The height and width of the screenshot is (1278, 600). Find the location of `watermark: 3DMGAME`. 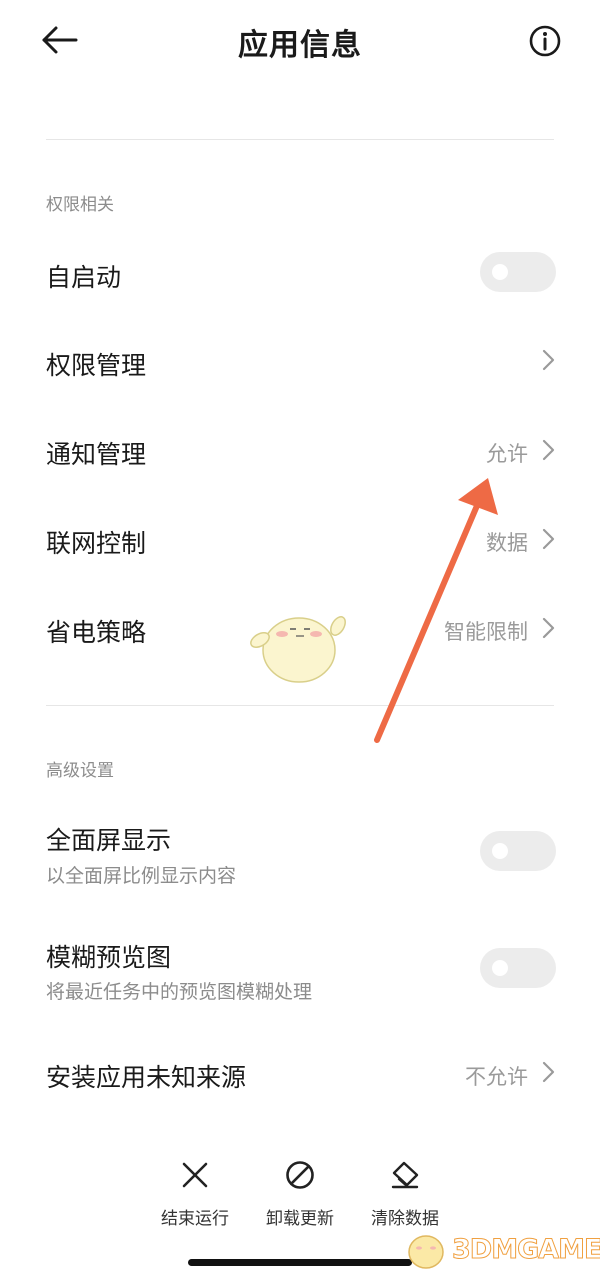

watermark: 3DMGAME is located at coordinates (502, 1249).